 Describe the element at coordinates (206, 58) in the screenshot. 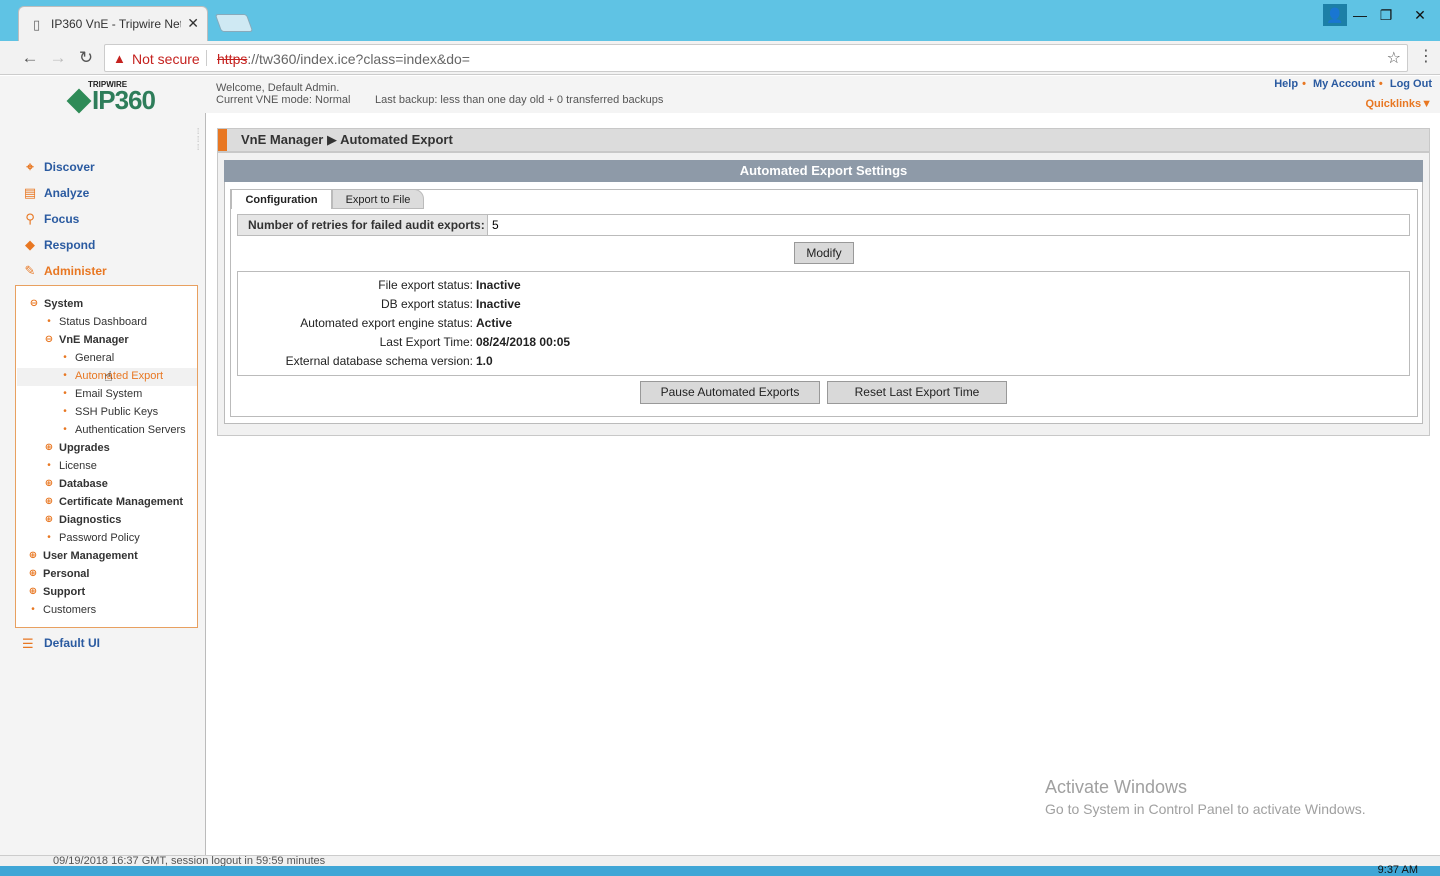

I see `address-divider` at that location.